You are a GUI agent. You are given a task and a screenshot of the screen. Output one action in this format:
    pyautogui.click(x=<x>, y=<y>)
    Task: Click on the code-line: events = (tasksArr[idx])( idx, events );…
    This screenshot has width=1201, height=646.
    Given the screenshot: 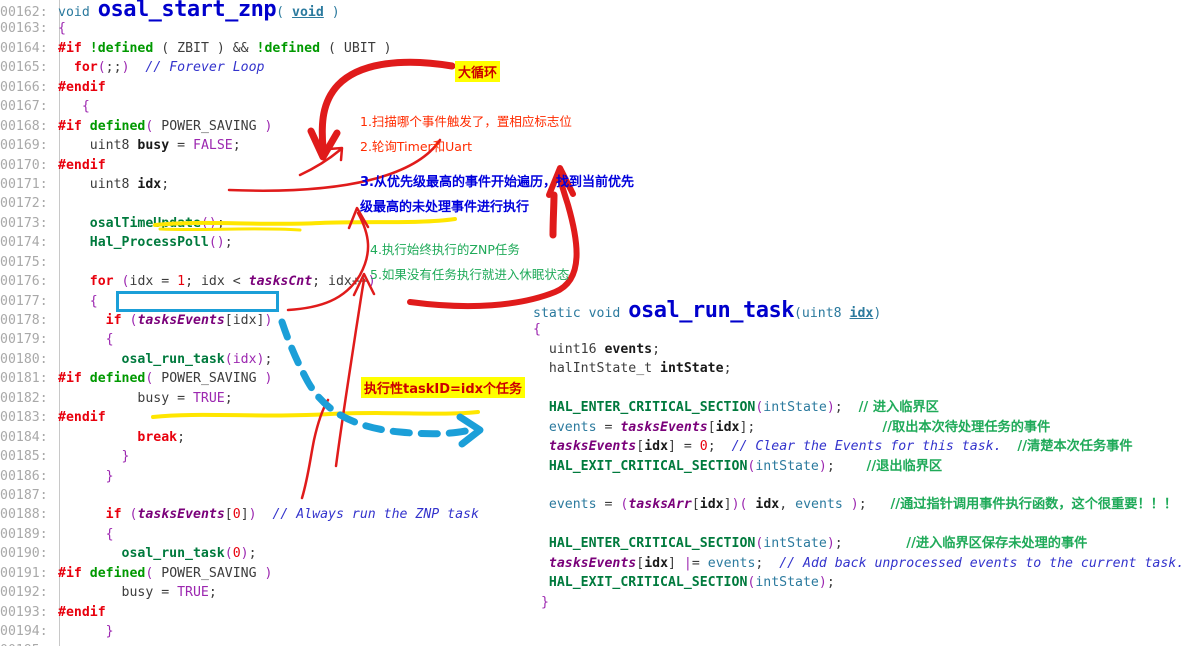 What is the action you would take?
    pyautogui.click(x=863, y=505)
    